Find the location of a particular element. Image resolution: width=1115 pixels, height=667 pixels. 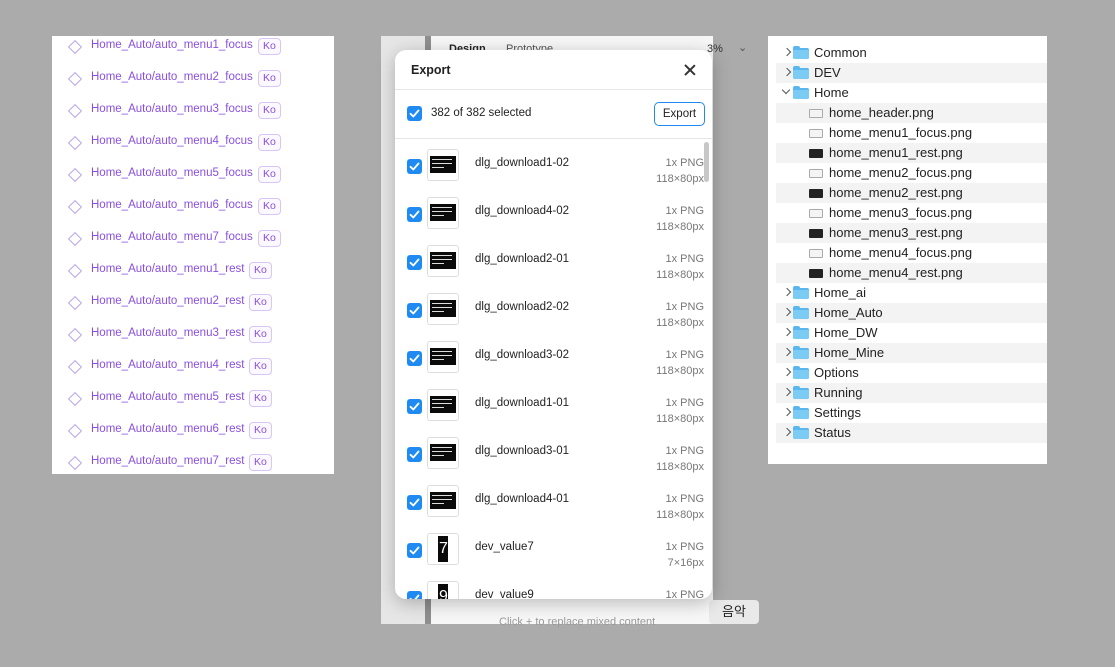

component-item: Home_Auto/auto_menu4_rest Ko is located at coordinates (193, 368).